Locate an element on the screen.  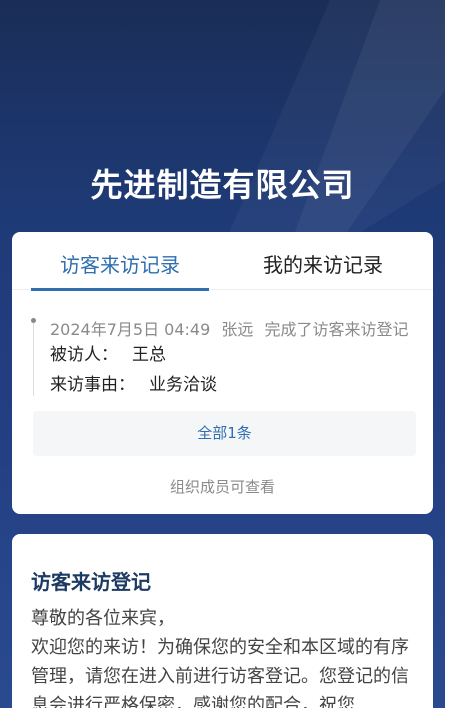
log-datetime: 2024年7月5日 04:49 is located at coordinates (130, 329).